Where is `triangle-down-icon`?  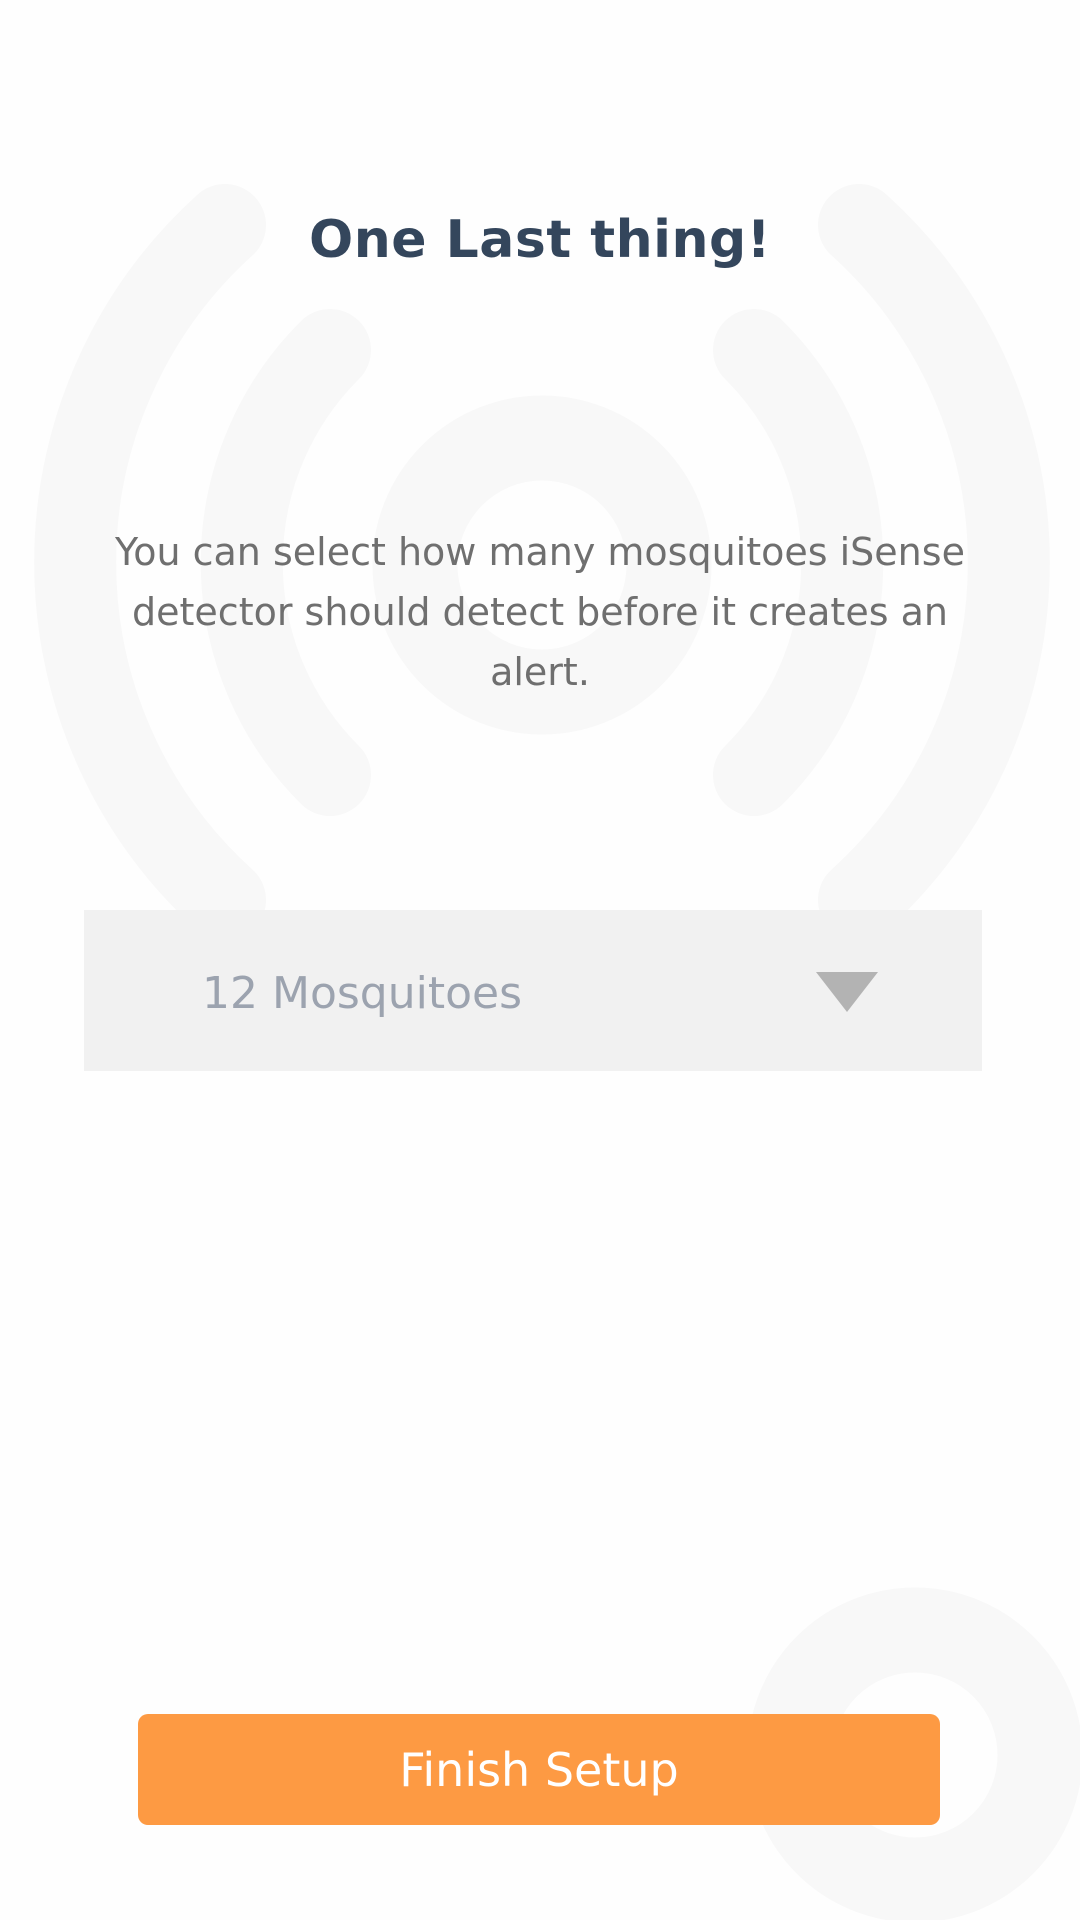
triangle-down-icon is located at coordinates (847, 992).